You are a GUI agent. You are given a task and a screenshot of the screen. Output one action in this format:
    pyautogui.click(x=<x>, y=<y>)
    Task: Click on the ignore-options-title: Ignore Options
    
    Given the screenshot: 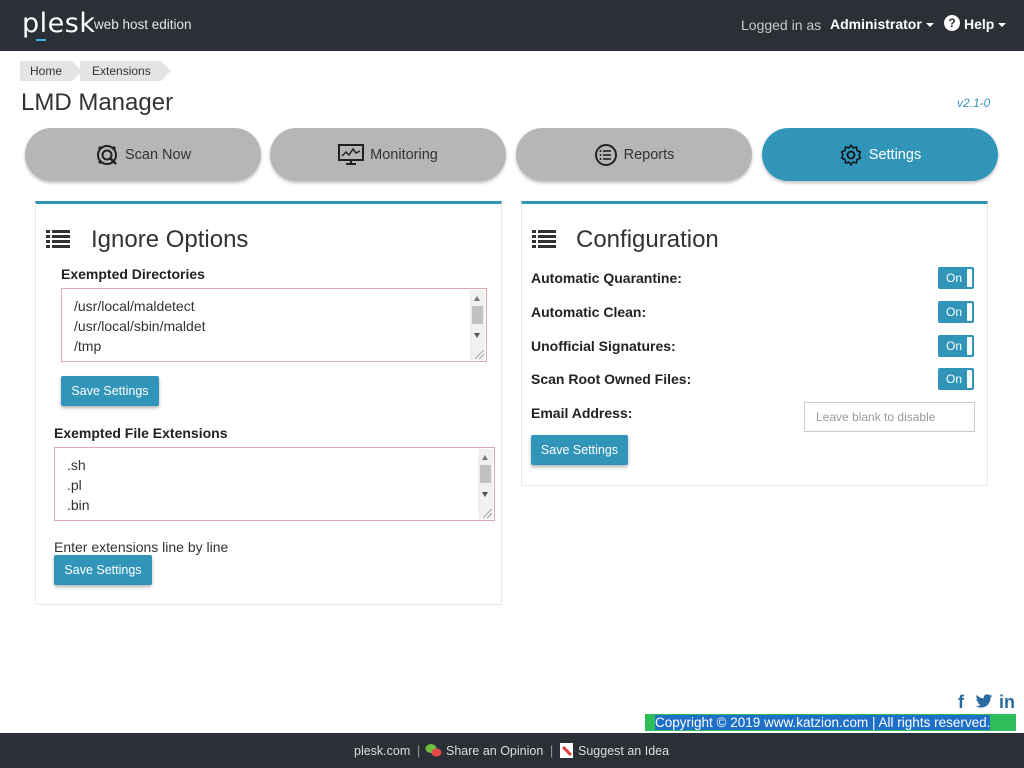 What is the action you would take?
    pyautogui.click(x=170, y=239)
    